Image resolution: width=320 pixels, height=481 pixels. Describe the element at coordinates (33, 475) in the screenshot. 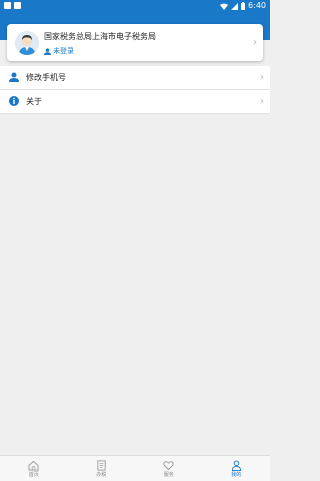

I see `tab-label: 首页` at that location.